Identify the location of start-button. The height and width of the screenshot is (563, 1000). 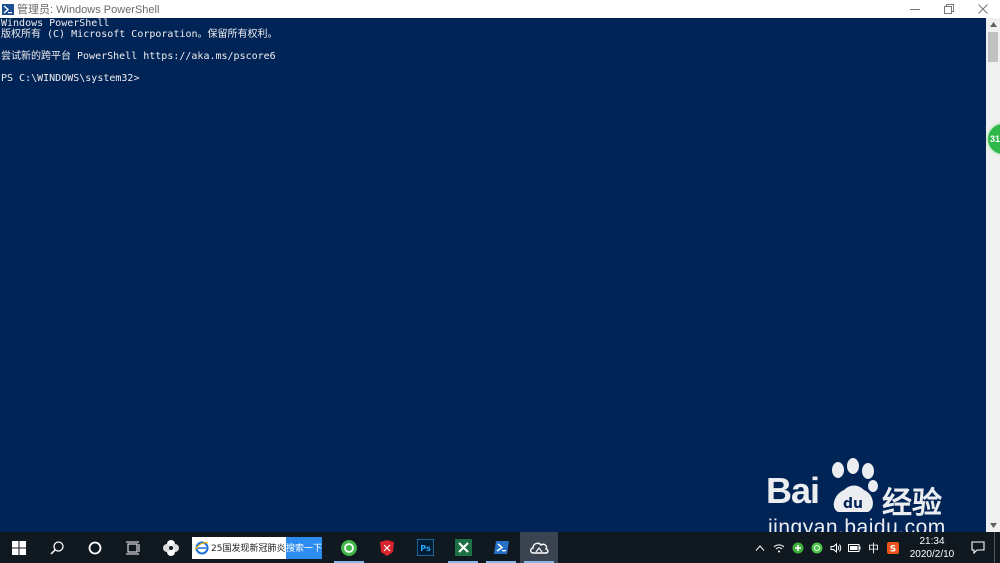
(19, 547).